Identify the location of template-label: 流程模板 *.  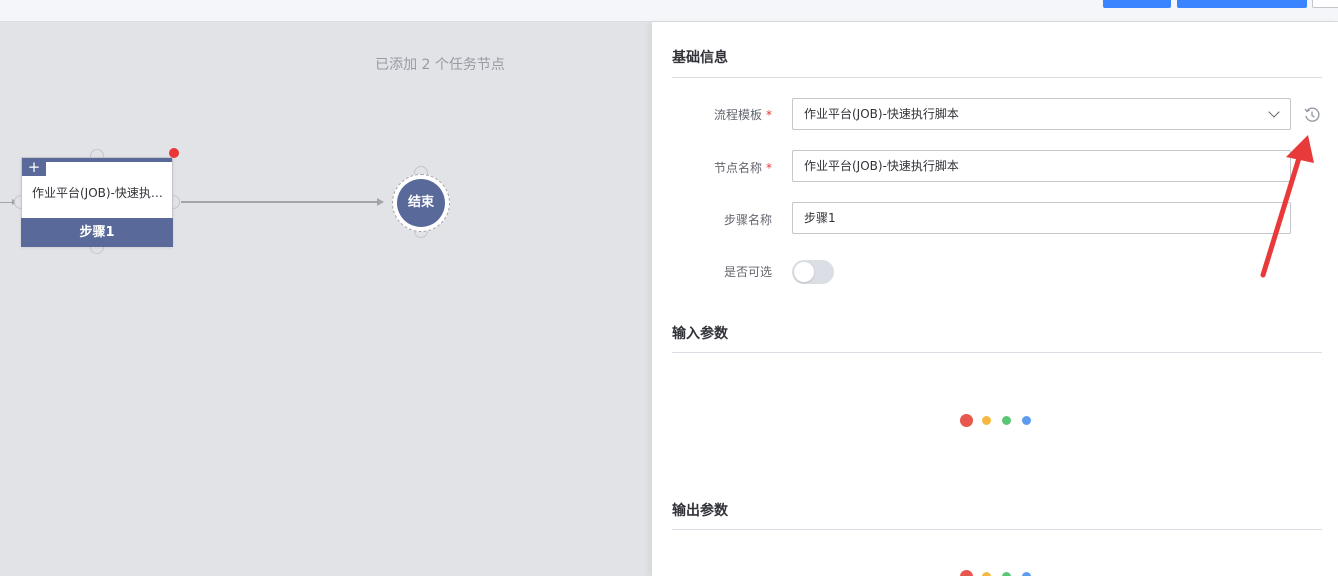
(722, 114).